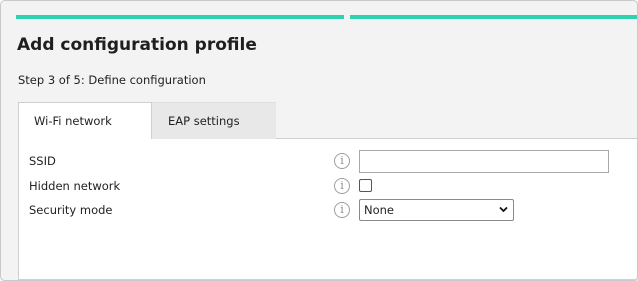 The height and width of the screenshot is (281, 638). What do you see at coordinates (112, 80) in the screenshot?
I see `step-indicator: Step 3 of 5: Define configuration` at bounding box center [112, 80].